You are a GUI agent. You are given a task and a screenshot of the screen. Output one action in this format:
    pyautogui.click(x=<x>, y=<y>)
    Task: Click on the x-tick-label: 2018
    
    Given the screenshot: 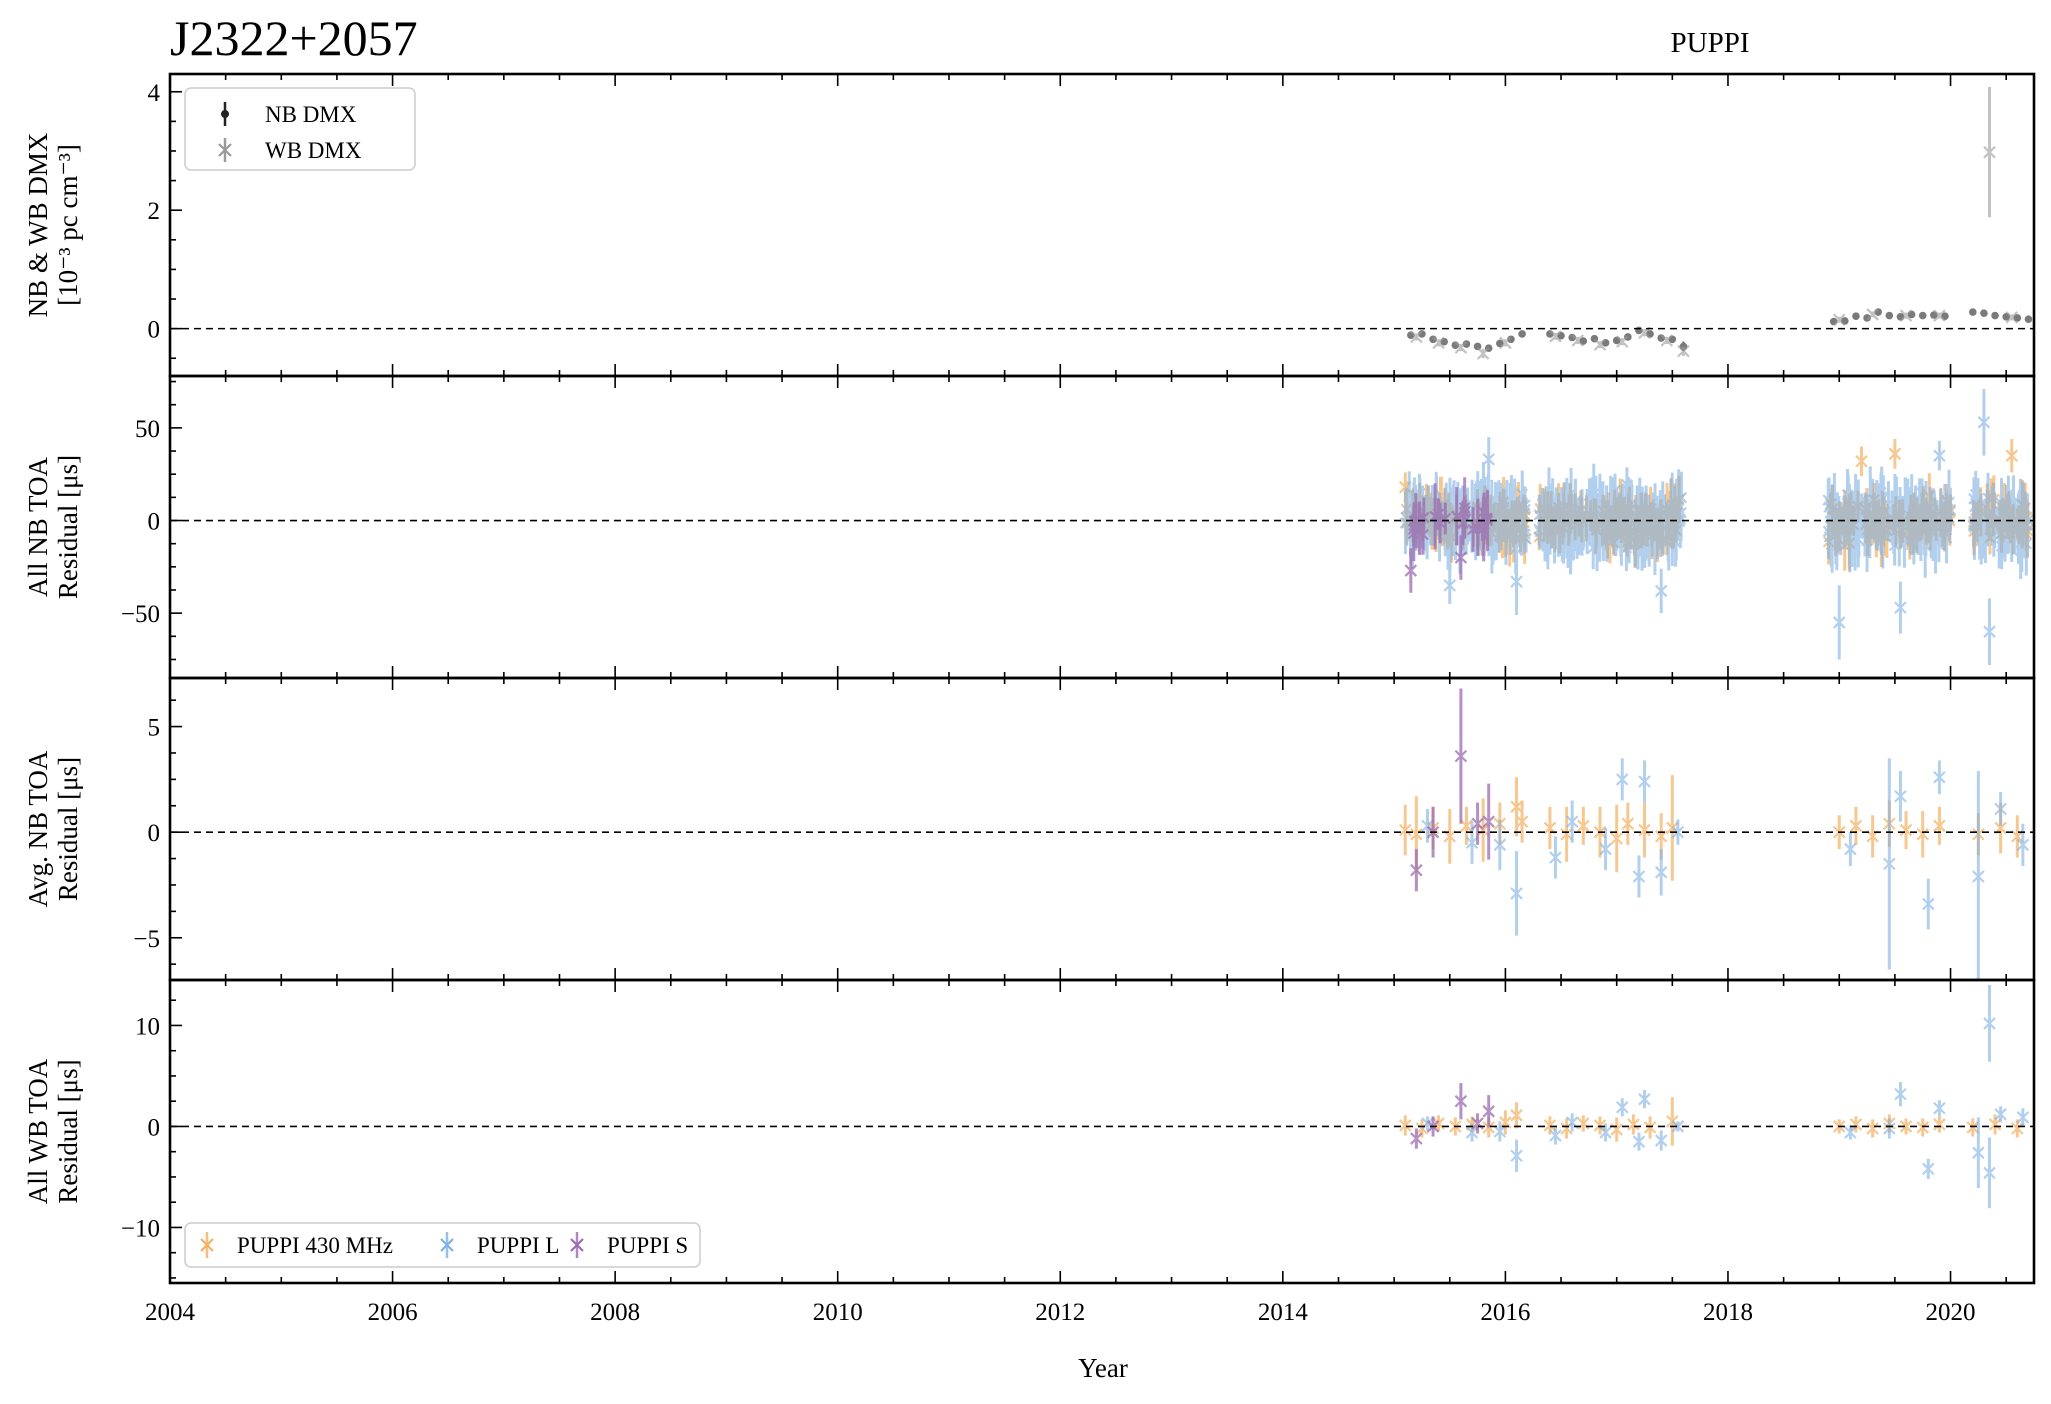 What is the action you would take?
    pyautogui.click(x=1728, y=1312)
    